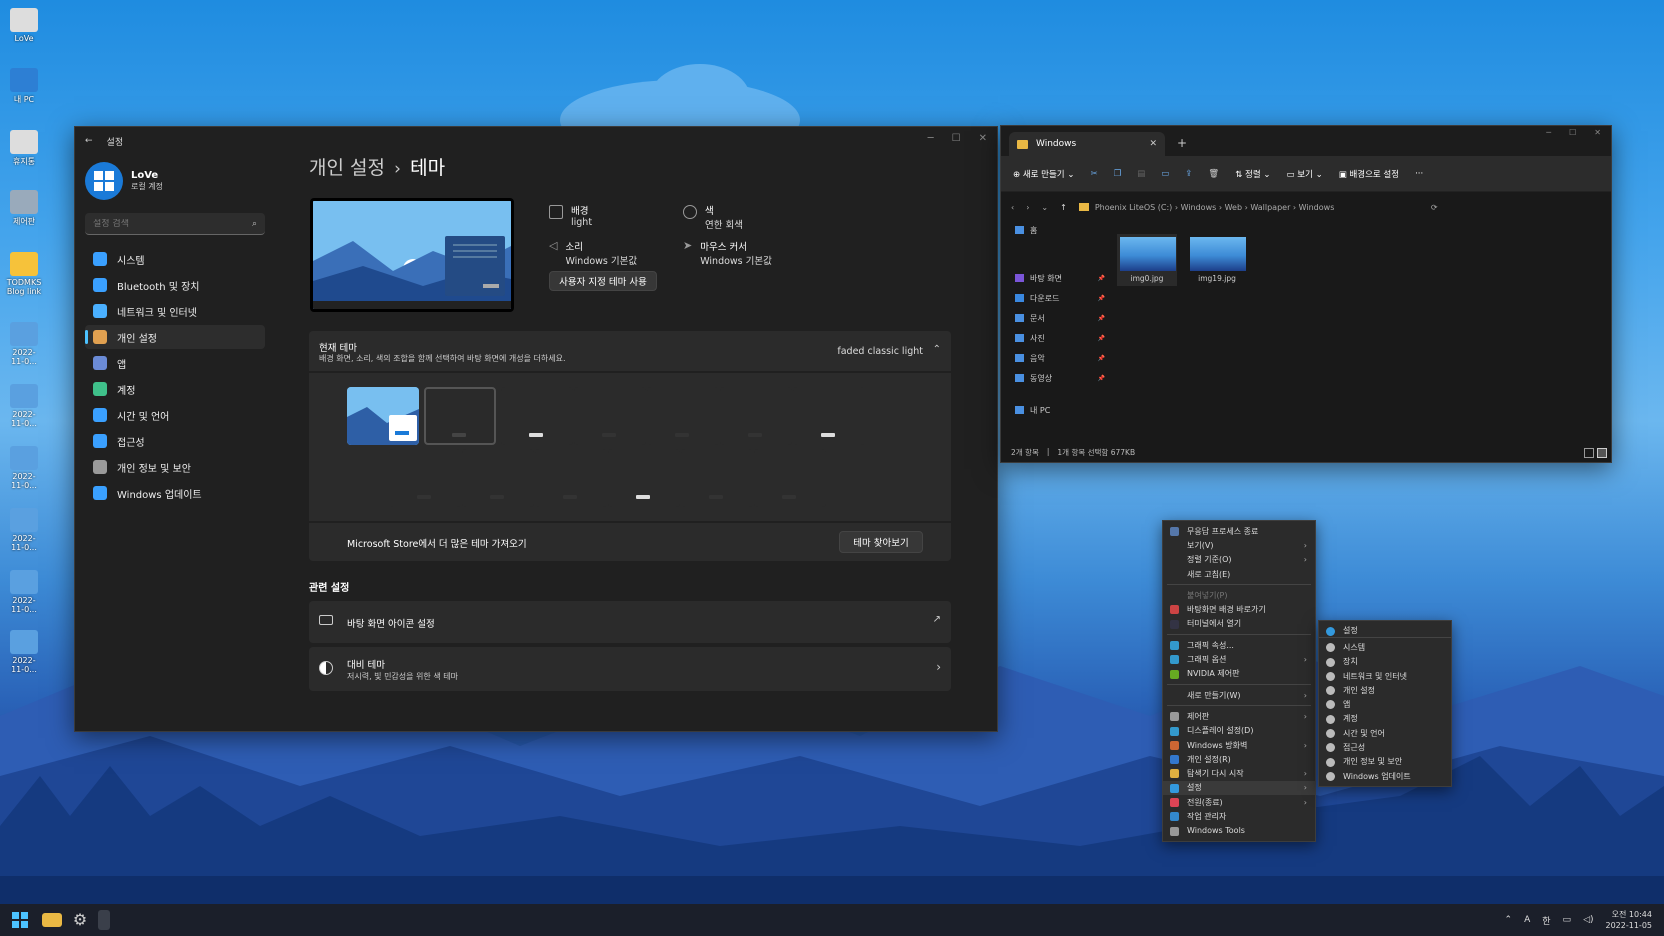  I want to click on nav-item: 개인 설정, so click(175, 337).